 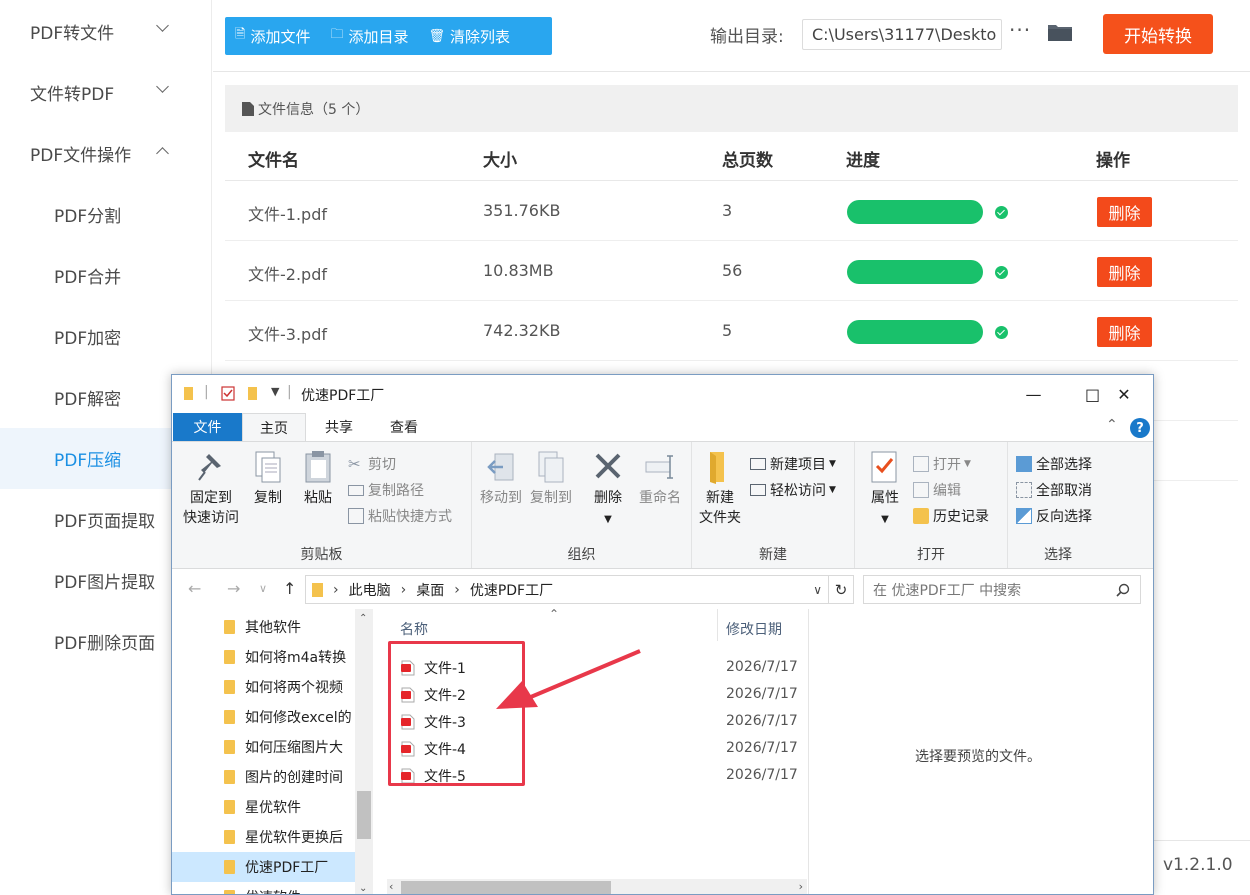 What do you see at coordinates (404, 427) in the screenshot?
I see `tab-view: 查看` at bounding box center [404, 427].